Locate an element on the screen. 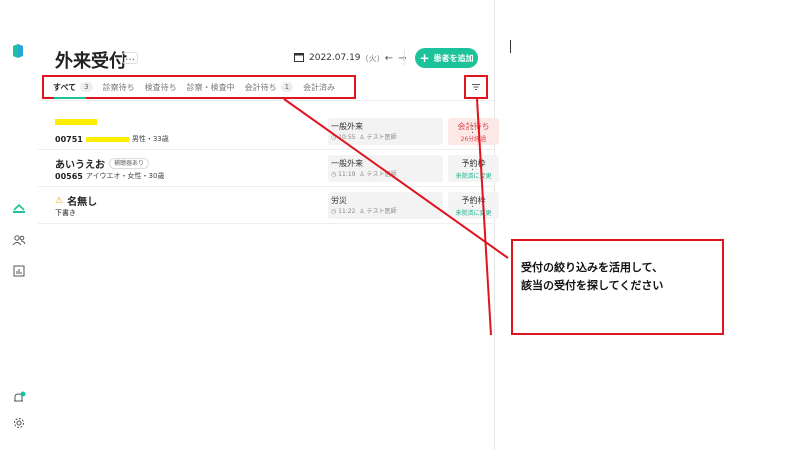  notifications-icon is located at coordinates (19, 398).